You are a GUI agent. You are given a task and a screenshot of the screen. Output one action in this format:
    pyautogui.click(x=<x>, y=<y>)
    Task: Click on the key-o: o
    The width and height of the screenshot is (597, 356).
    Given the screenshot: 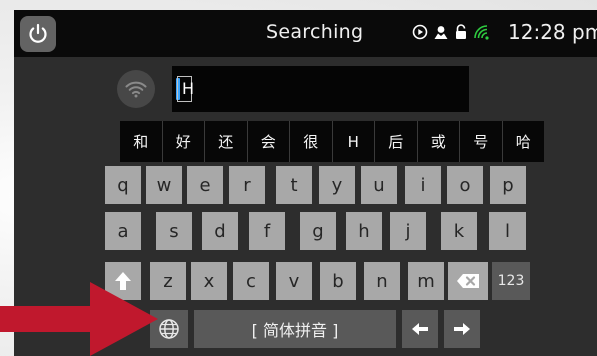 What is the action you would take?
    pyautogui.click(x=465, y=185)
    